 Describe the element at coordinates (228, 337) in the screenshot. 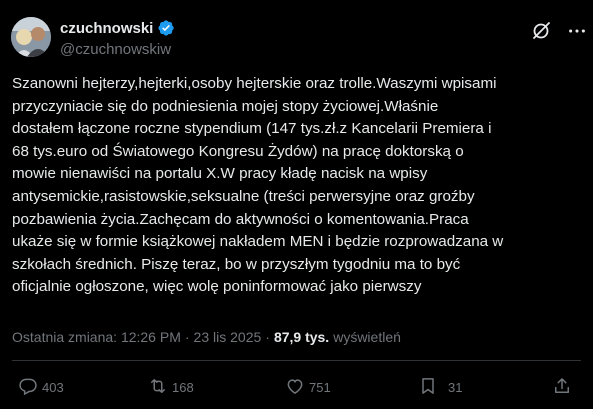

I see `post-date: 23 lis 2025` at that location.